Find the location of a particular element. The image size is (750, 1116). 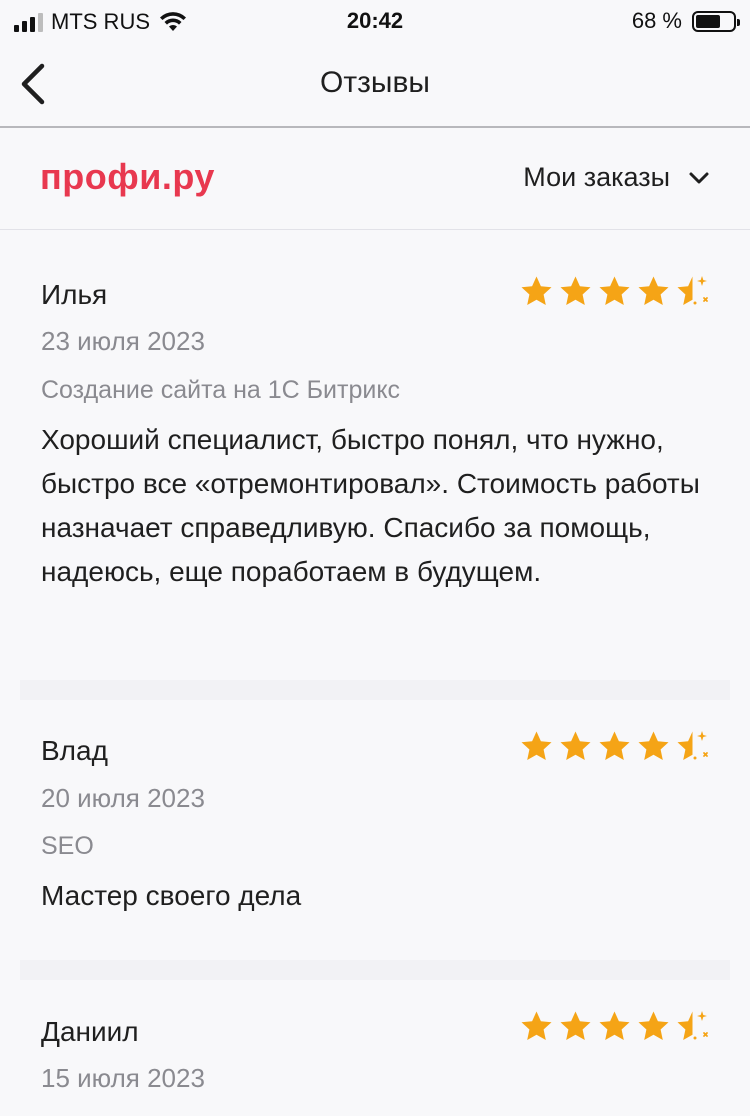

my-orders-label: Мои заказы is located at coordinates (596, 177).